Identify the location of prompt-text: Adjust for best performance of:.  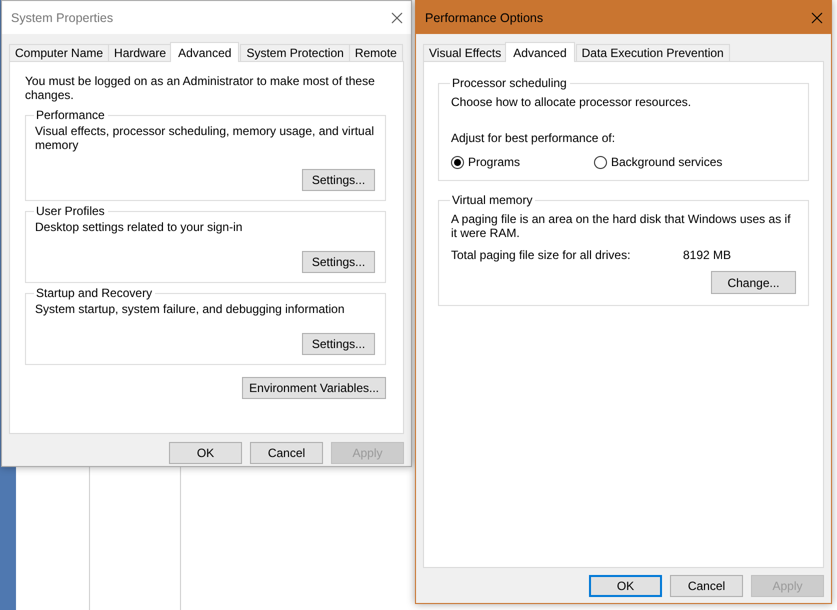
(533, 138).